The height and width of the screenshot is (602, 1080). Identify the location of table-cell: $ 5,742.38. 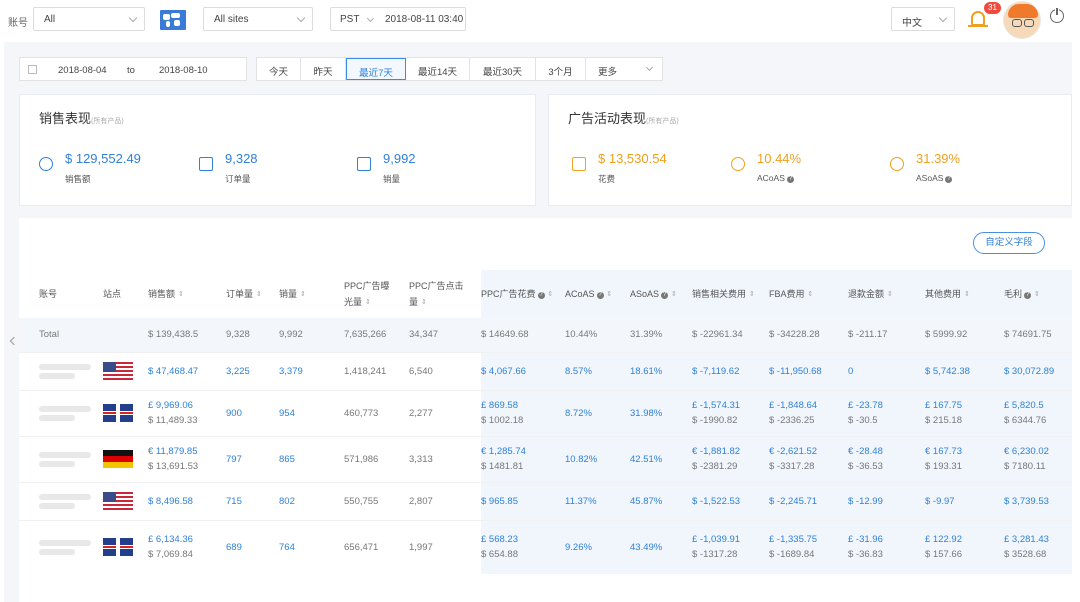
(964, 370).